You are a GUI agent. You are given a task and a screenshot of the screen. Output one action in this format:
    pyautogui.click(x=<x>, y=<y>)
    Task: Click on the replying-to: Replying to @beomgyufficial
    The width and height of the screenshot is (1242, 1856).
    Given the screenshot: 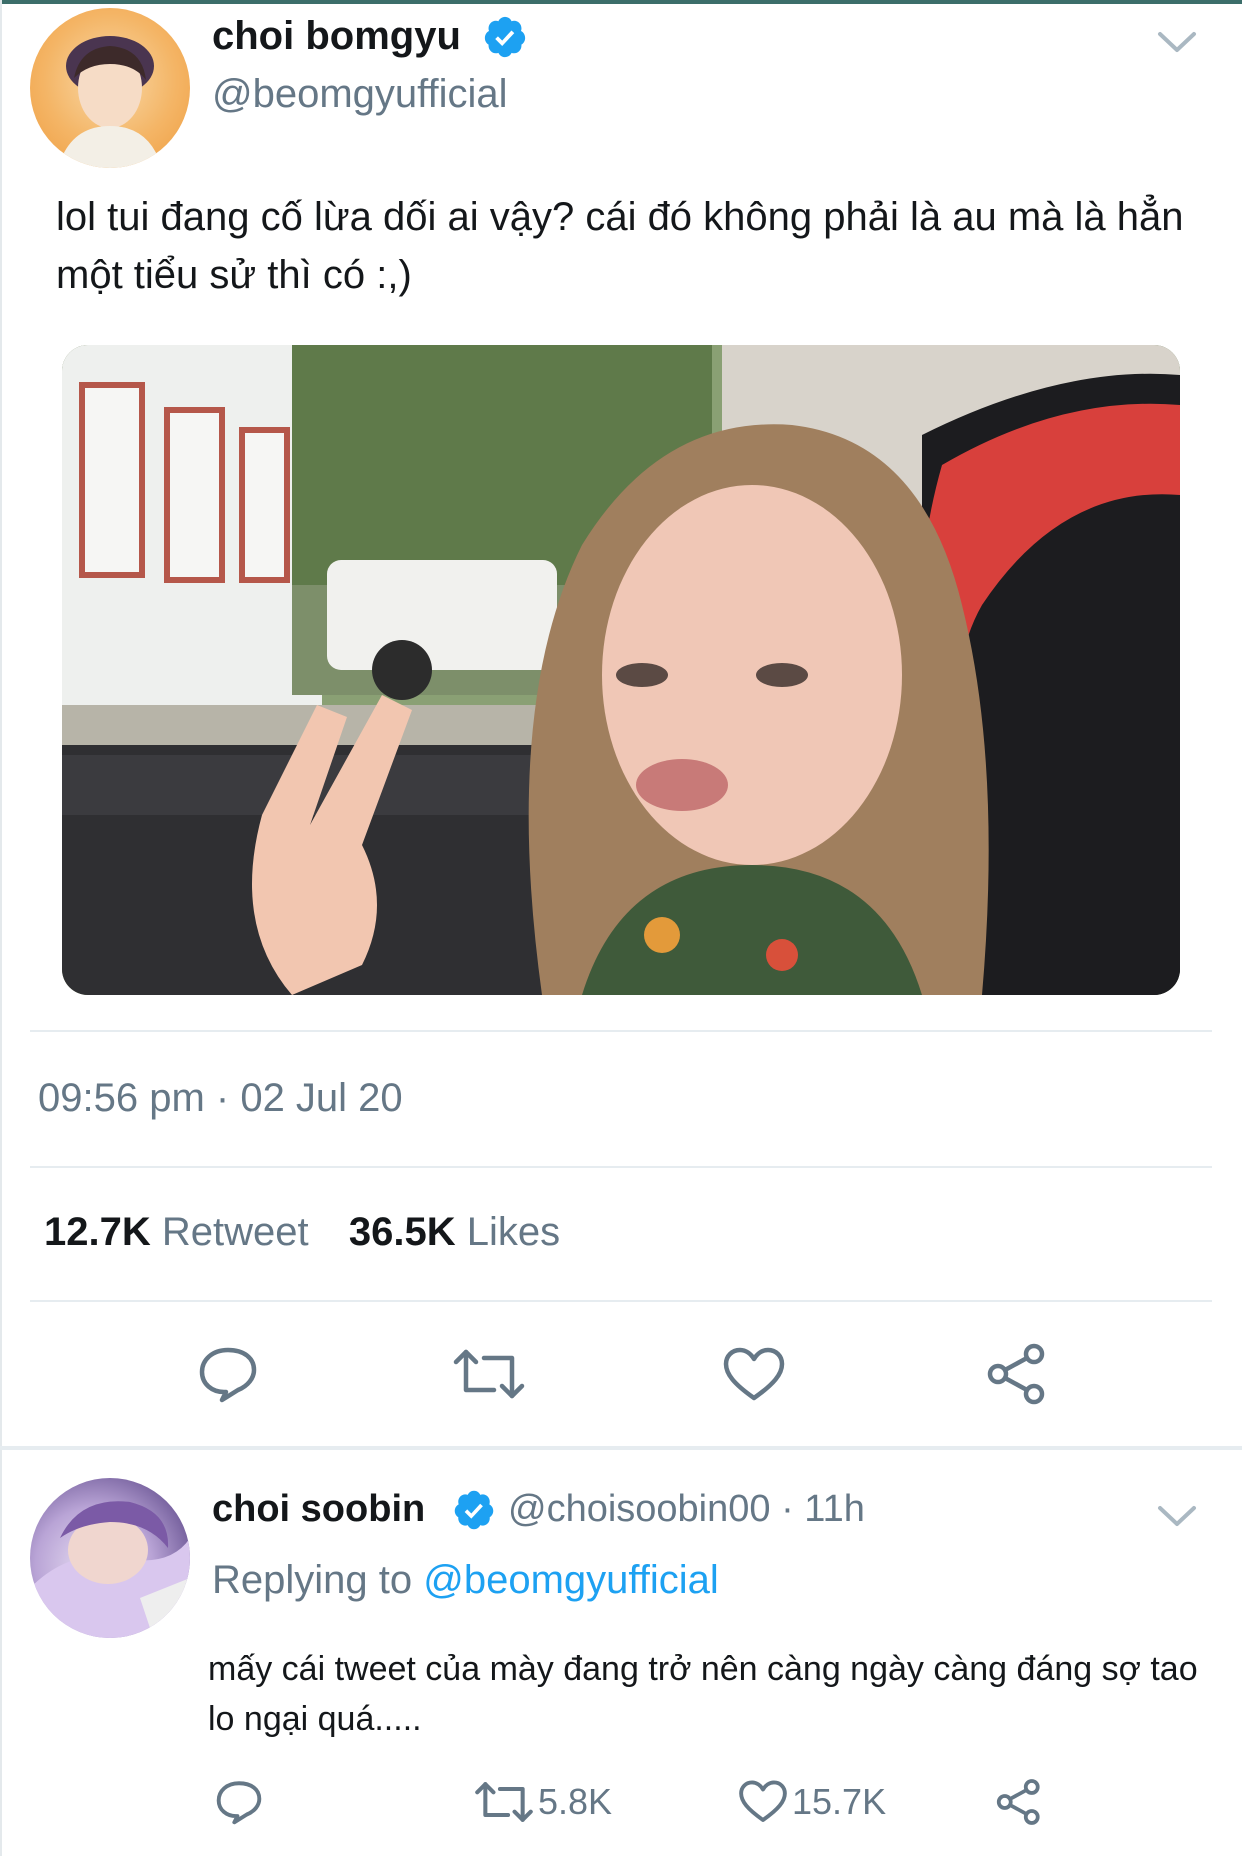 What is the action you would take?
    pyautogui.click(x=465, y=1580)
    